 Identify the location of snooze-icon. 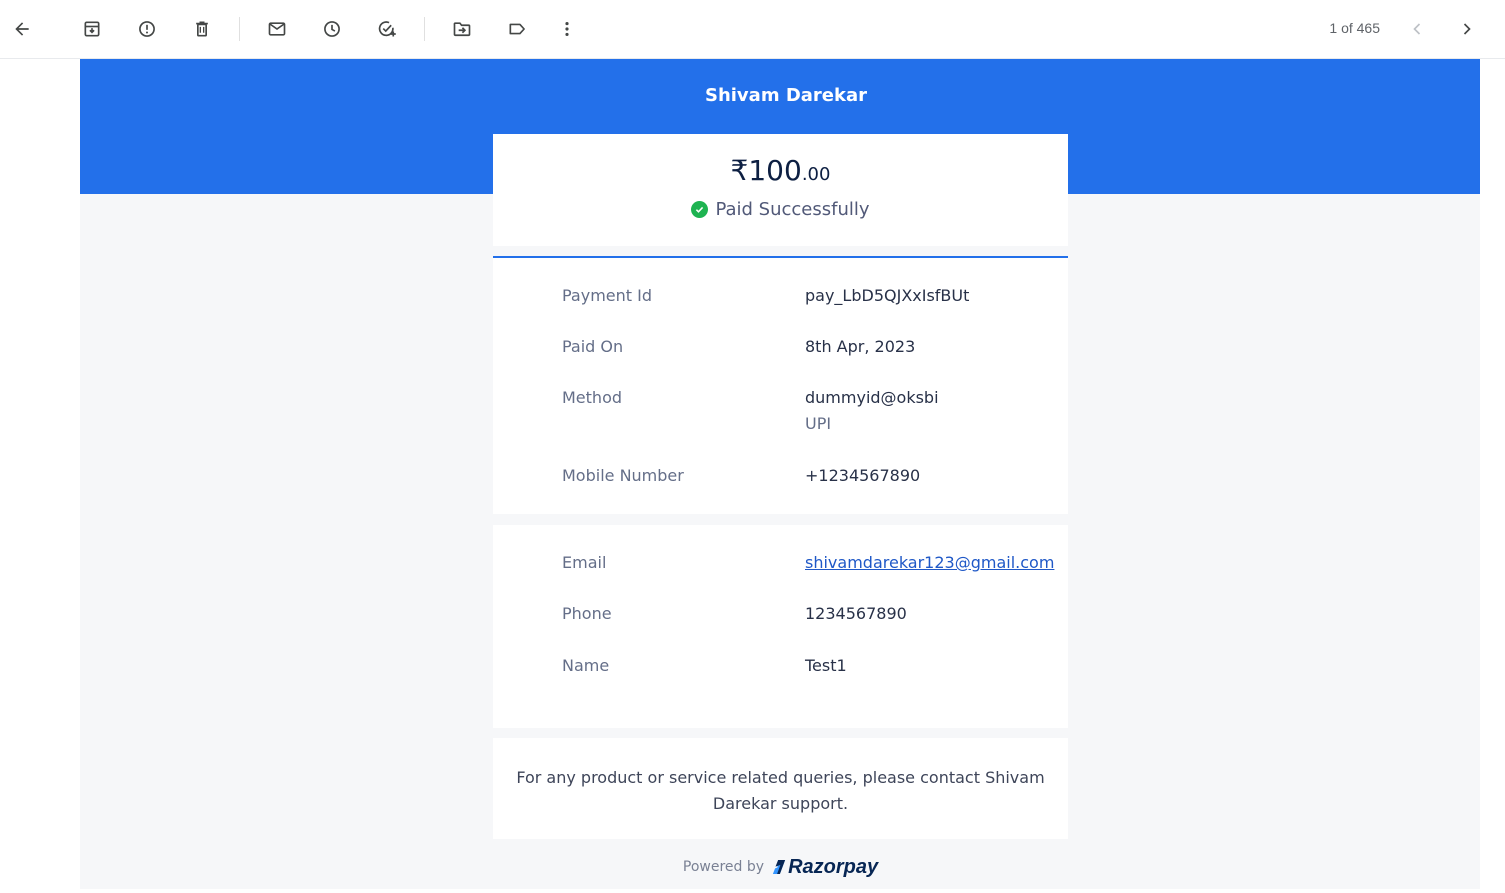
(332, 29).